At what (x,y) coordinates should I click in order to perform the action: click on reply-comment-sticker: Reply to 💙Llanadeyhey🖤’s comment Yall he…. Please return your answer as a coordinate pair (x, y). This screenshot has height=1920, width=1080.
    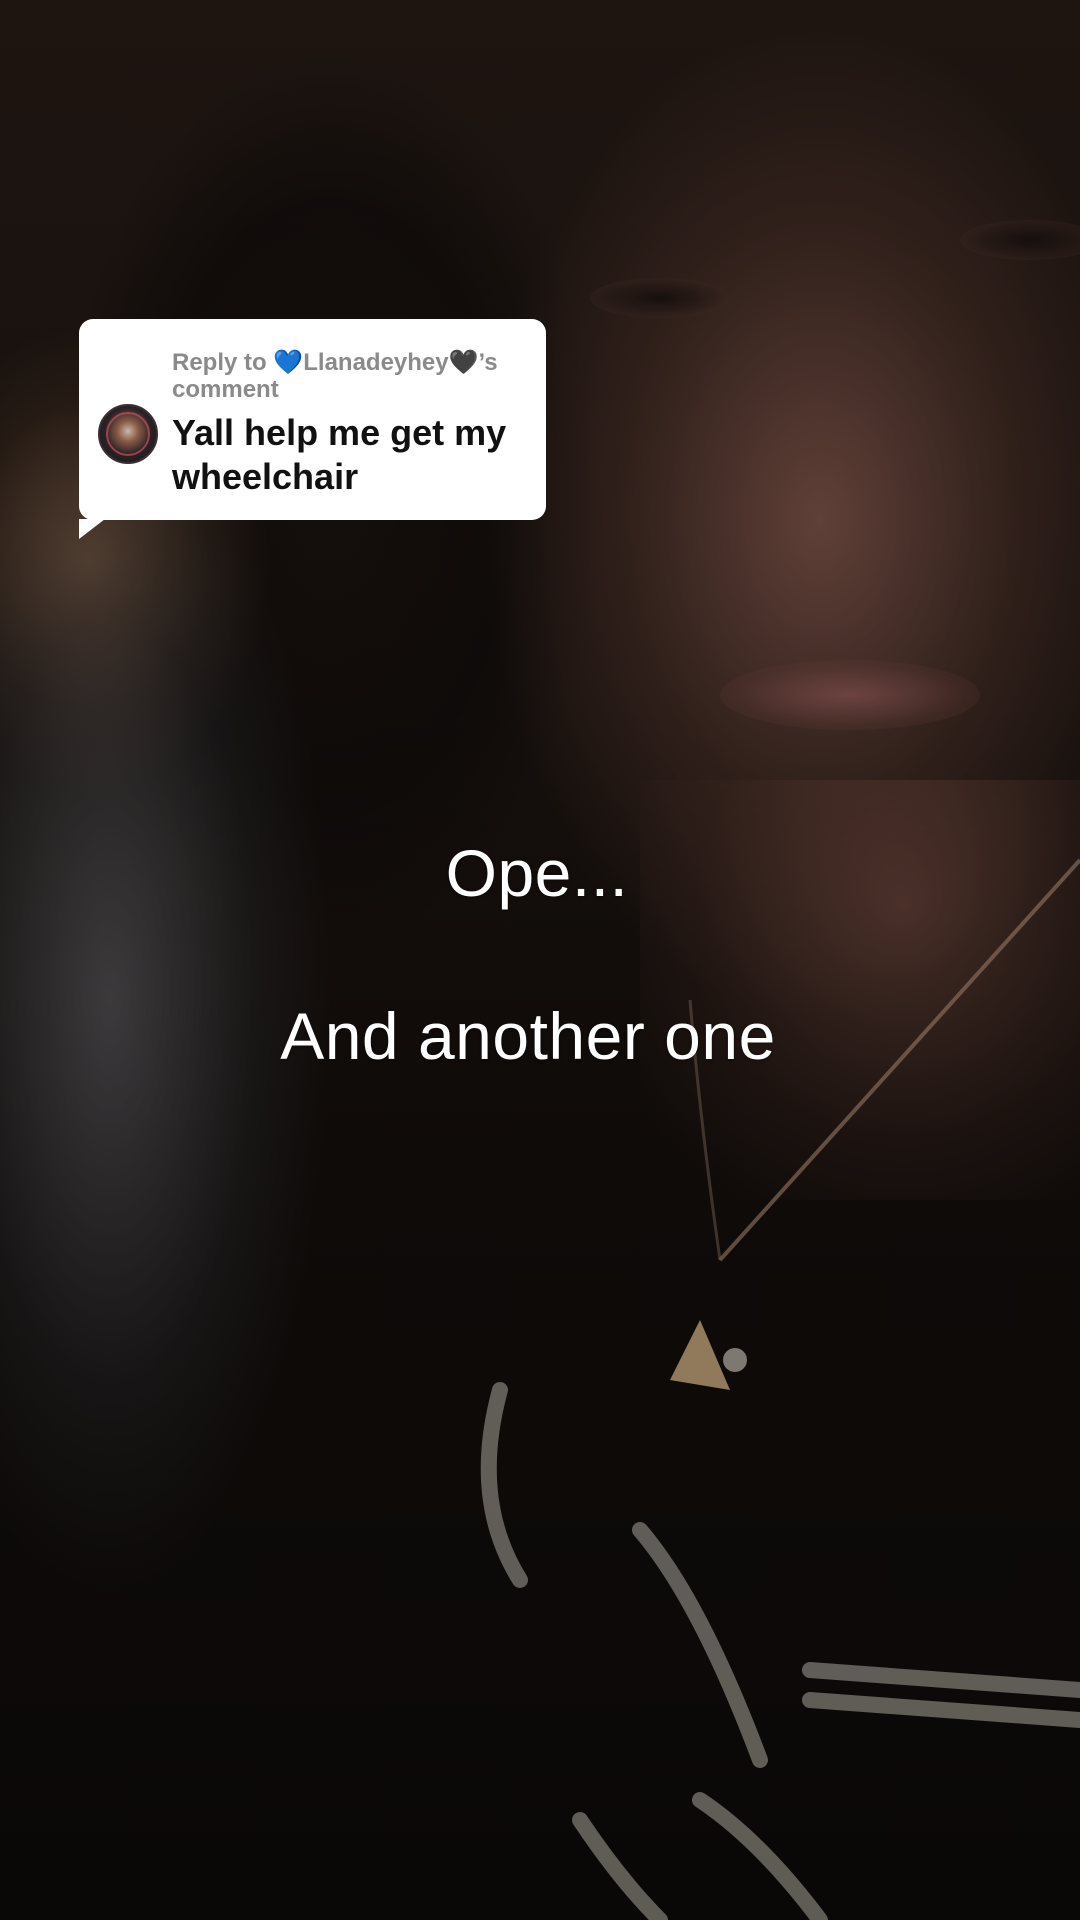
    Looking at the image, I should click on (312, 429).